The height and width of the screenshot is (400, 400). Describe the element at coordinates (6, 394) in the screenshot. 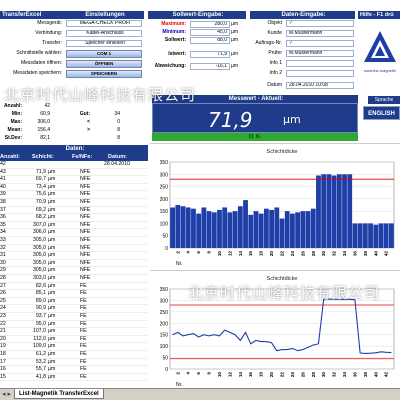

I see `tab-nav-arrows: ◂ ▸` at that location.